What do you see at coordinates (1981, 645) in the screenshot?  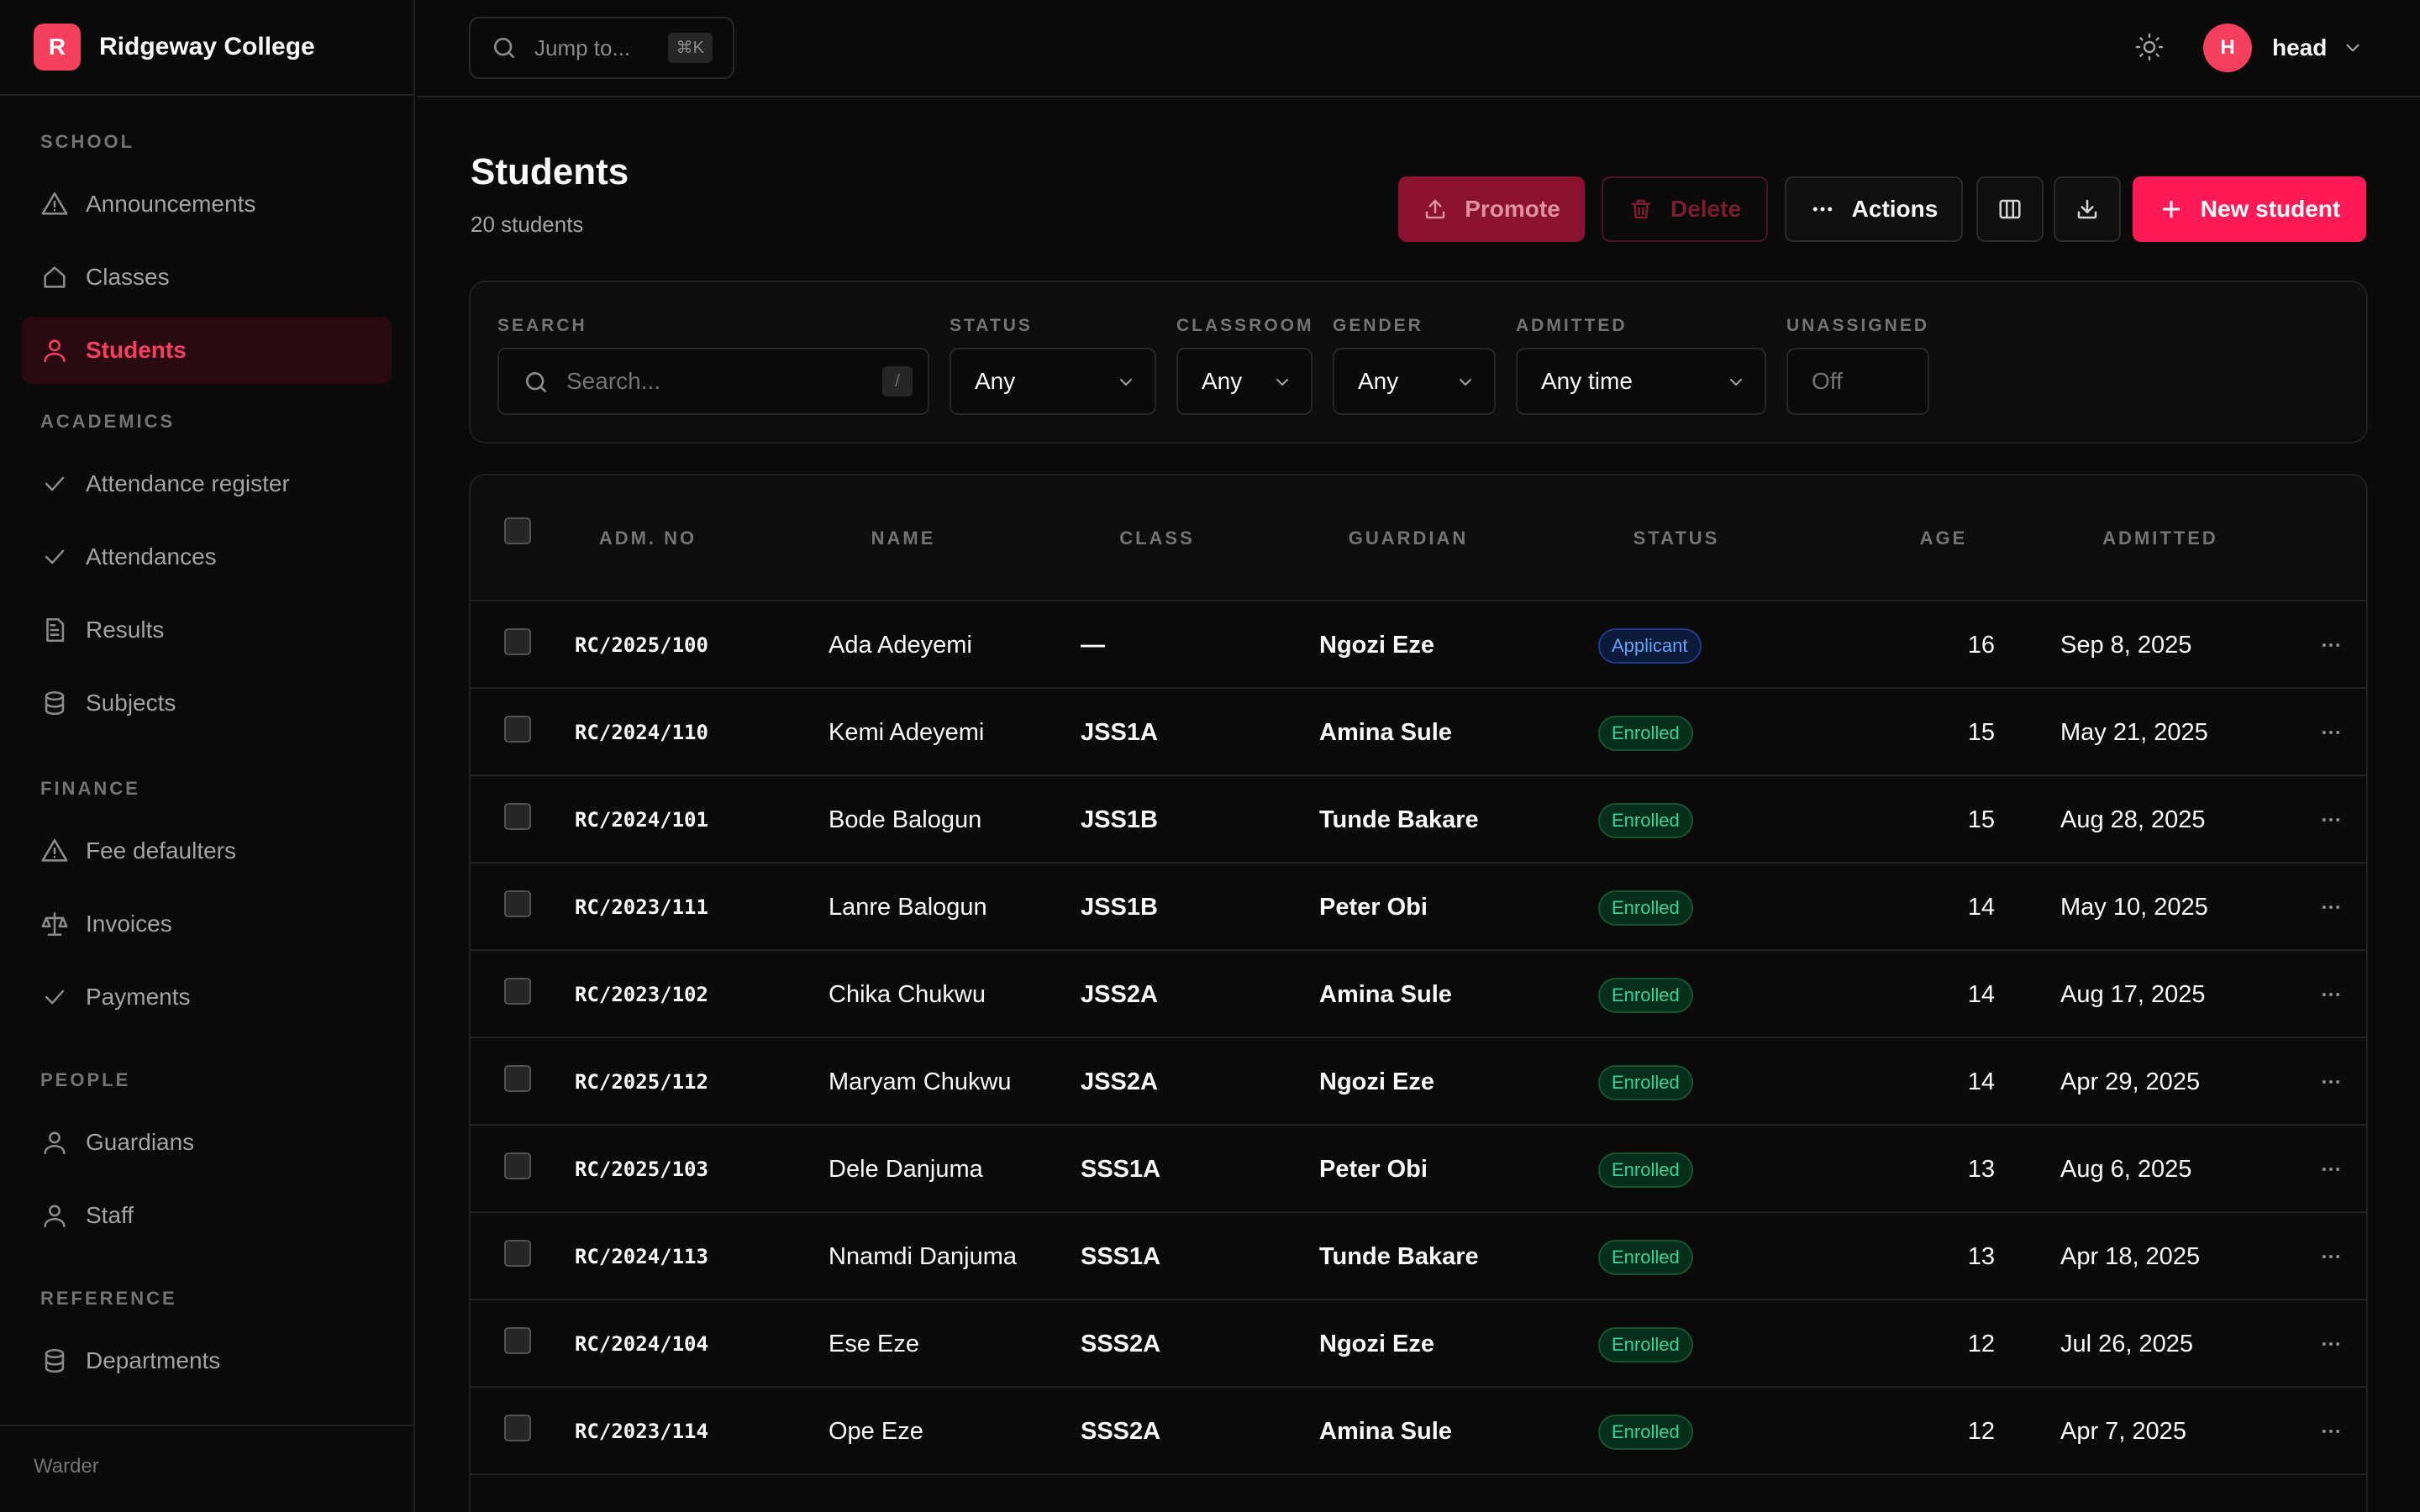 I see `student-age: 16` at bounding box center [1981, 645].